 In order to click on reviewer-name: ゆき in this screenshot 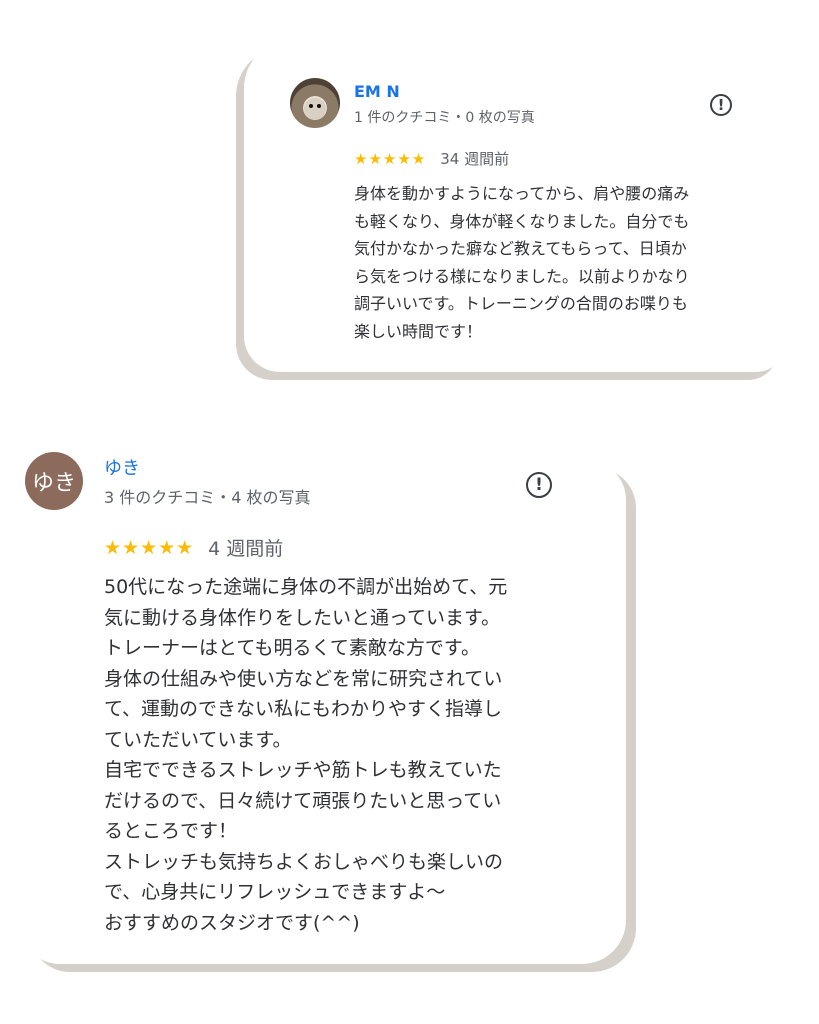, I will do `click(122, 467)`.